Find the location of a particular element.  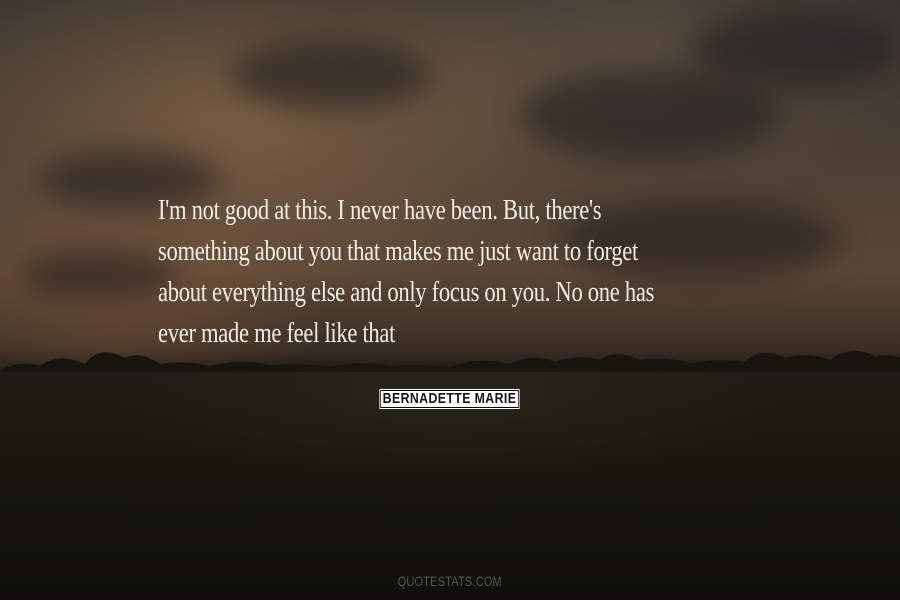

author-label: BERNADETTE MARIE is located at coordinates (450, 399).